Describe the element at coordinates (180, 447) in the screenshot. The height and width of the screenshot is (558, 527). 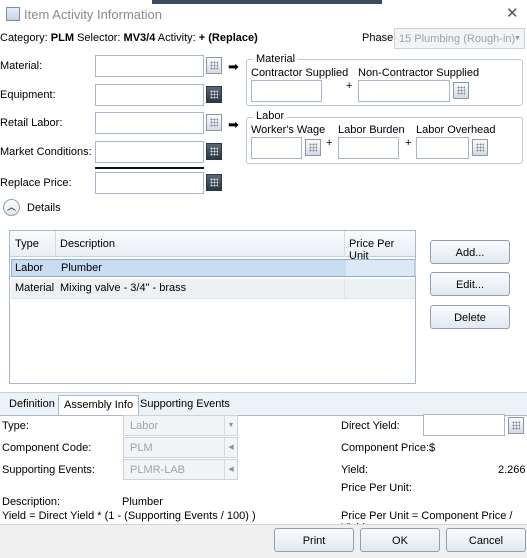
I see `component-code-select: PLM ◀` at that location.